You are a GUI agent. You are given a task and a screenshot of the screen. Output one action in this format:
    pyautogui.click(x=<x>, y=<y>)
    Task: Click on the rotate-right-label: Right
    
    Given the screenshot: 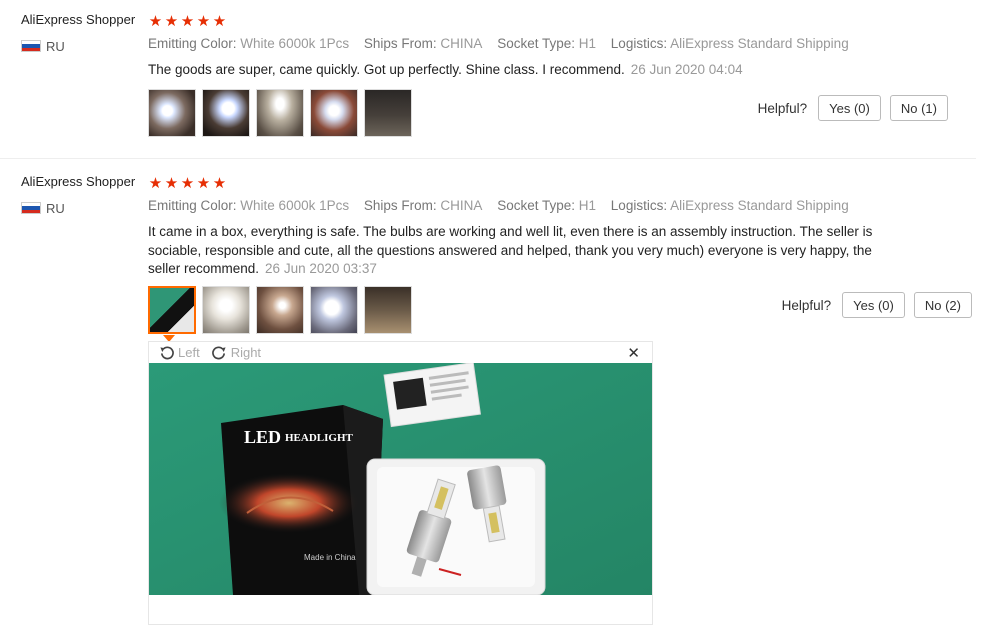 What is the action you would take?
    pyautogui.click(x=246, y=352)
    